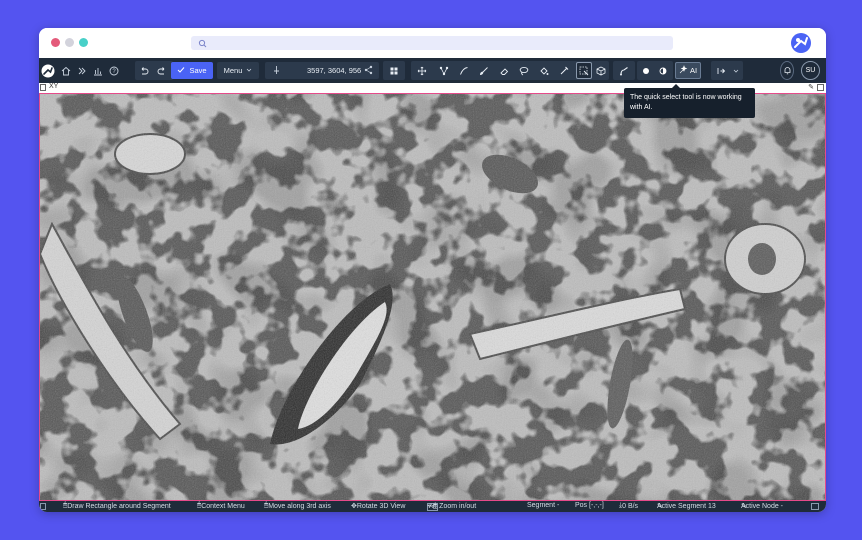 The width and height of the screenshot is (862, 540). Describe the element at coordinates (721, 70) in the screenshot. I see `split-icon` at that location.